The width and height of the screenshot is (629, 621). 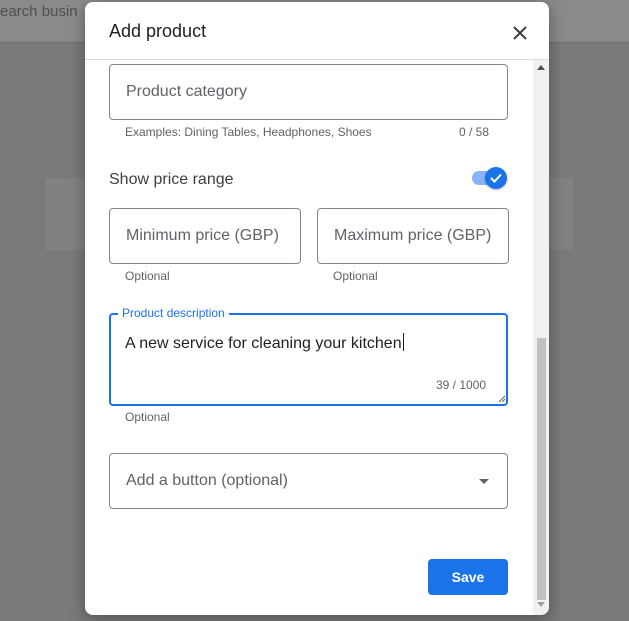 What do you see at coordinates (173, 313) in the screenshot?
I see `product-description-label: Product description` at bounding box center [173, 313].